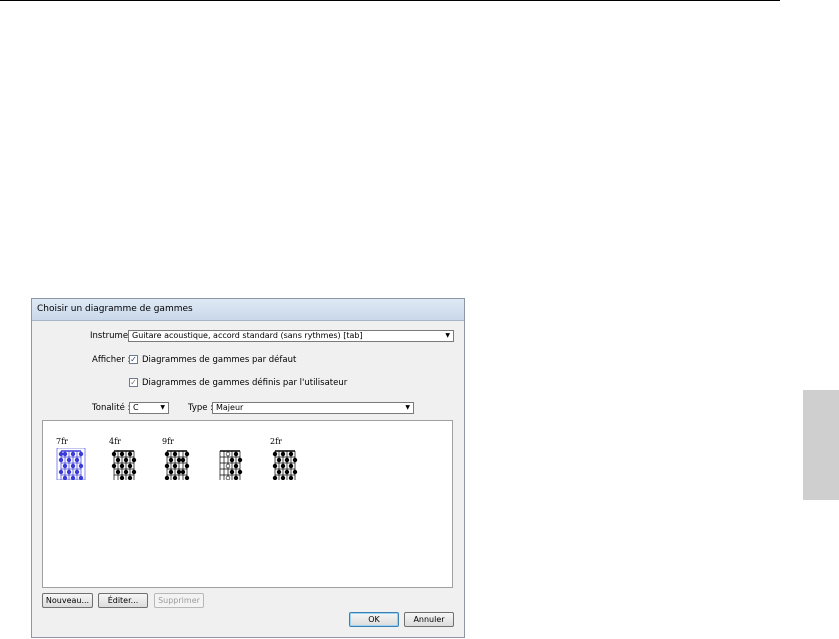 This screenshot has width=839, height=639. What do you see at coordinates (136, 407) in the screenshot?
I see `tonalite-value: C` at bounding box center [136, 407].